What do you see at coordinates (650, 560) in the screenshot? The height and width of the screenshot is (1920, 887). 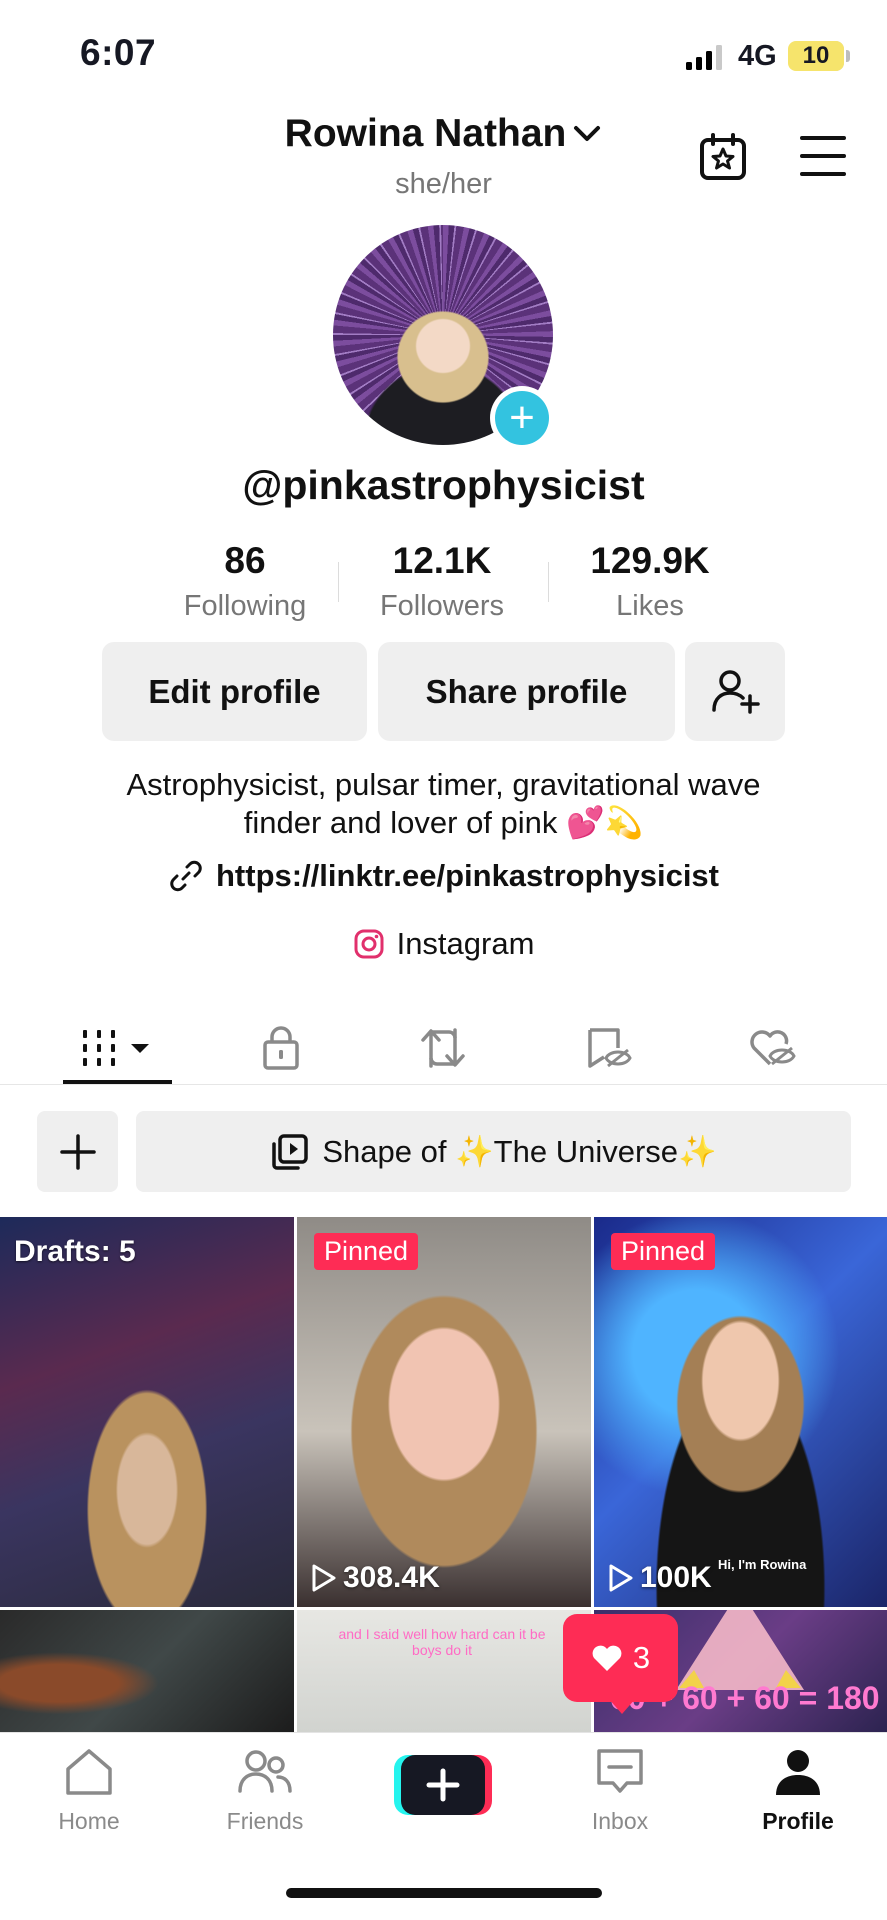 I see `stat-value: 129.9K` at bounding box center [650, 560].